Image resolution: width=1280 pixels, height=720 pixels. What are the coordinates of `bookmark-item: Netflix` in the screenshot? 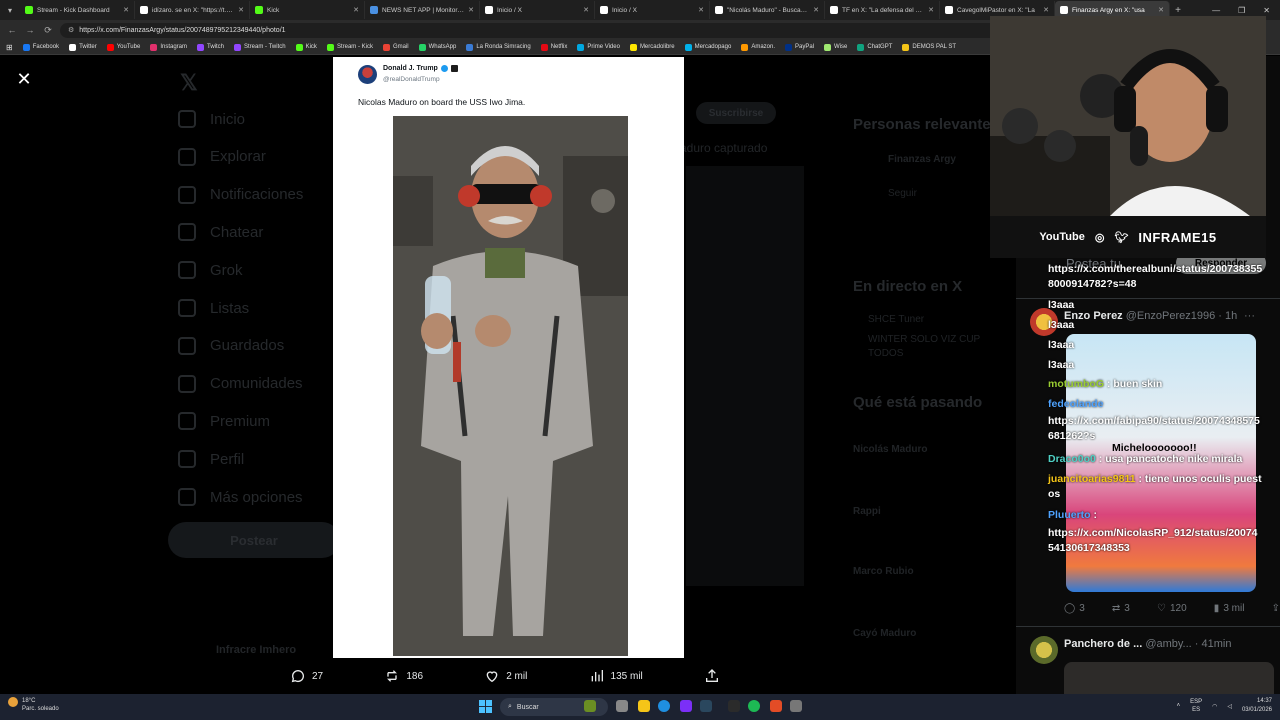 It's located at (553, 47).